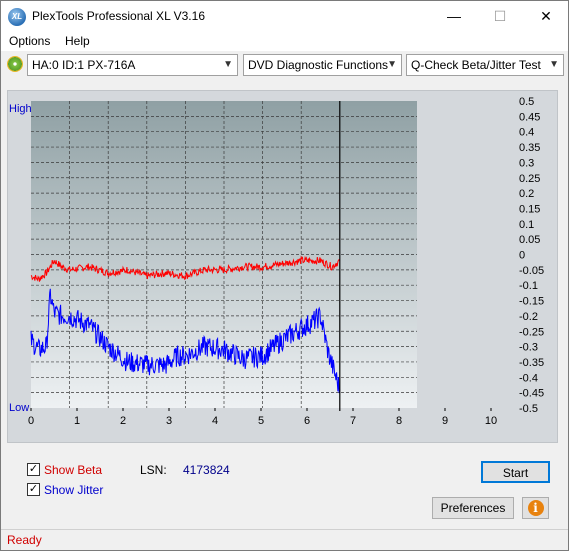 This screenshot has height=551, width=569. What do you see at coordinates (33, 489) in the screenshot?
I see `show-jitter-checkbox: ✓` at bounding box center [33, 489].